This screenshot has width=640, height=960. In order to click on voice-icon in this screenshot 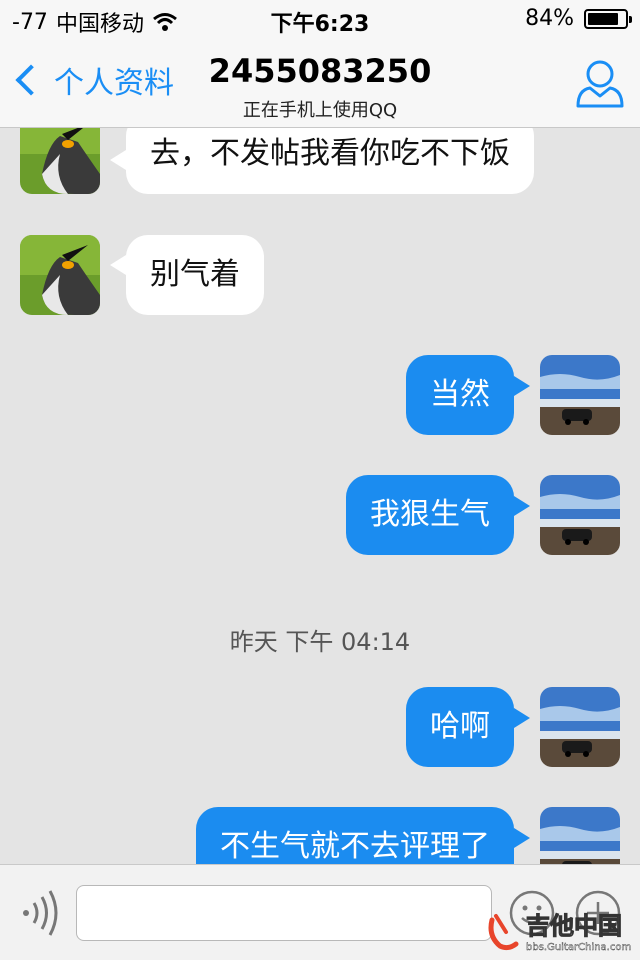, I will do `click(40, 913)`.